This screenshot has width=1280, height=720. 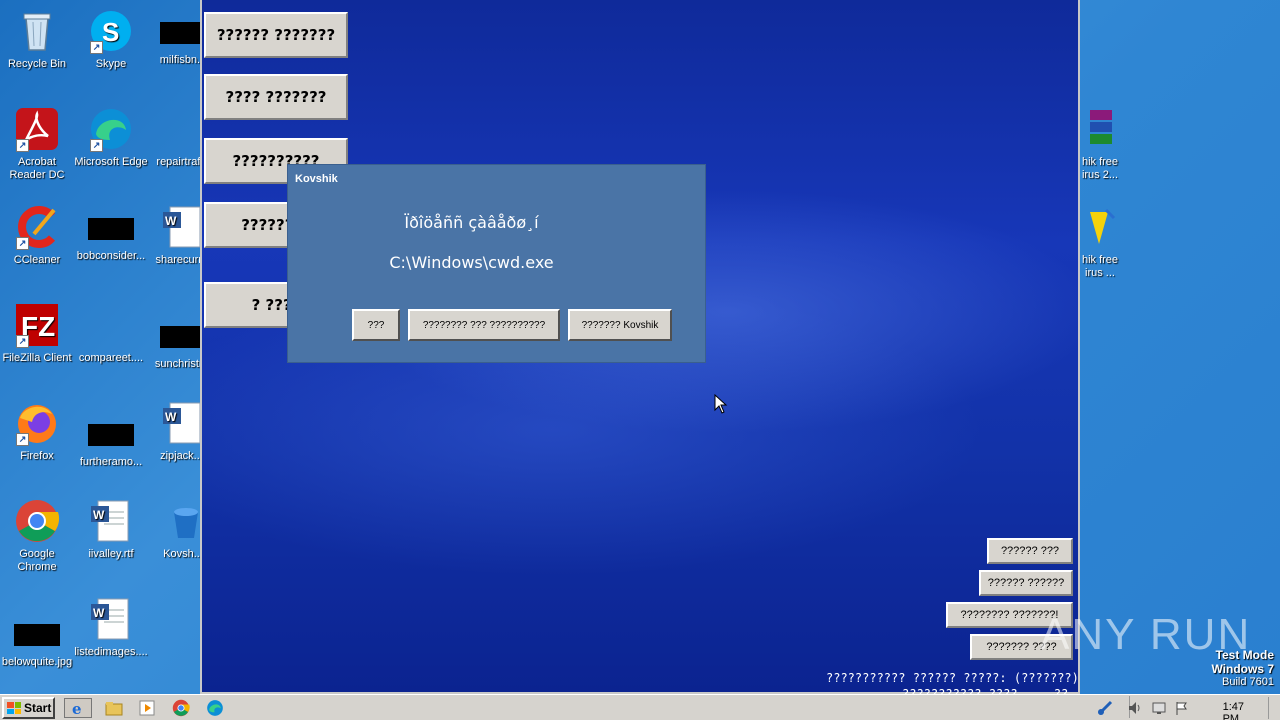 What do you see at coordinates (37, 358) in the screenshot?
I see `desktop-icon-label: FileZilla Client` at bounding box center [37, 358].